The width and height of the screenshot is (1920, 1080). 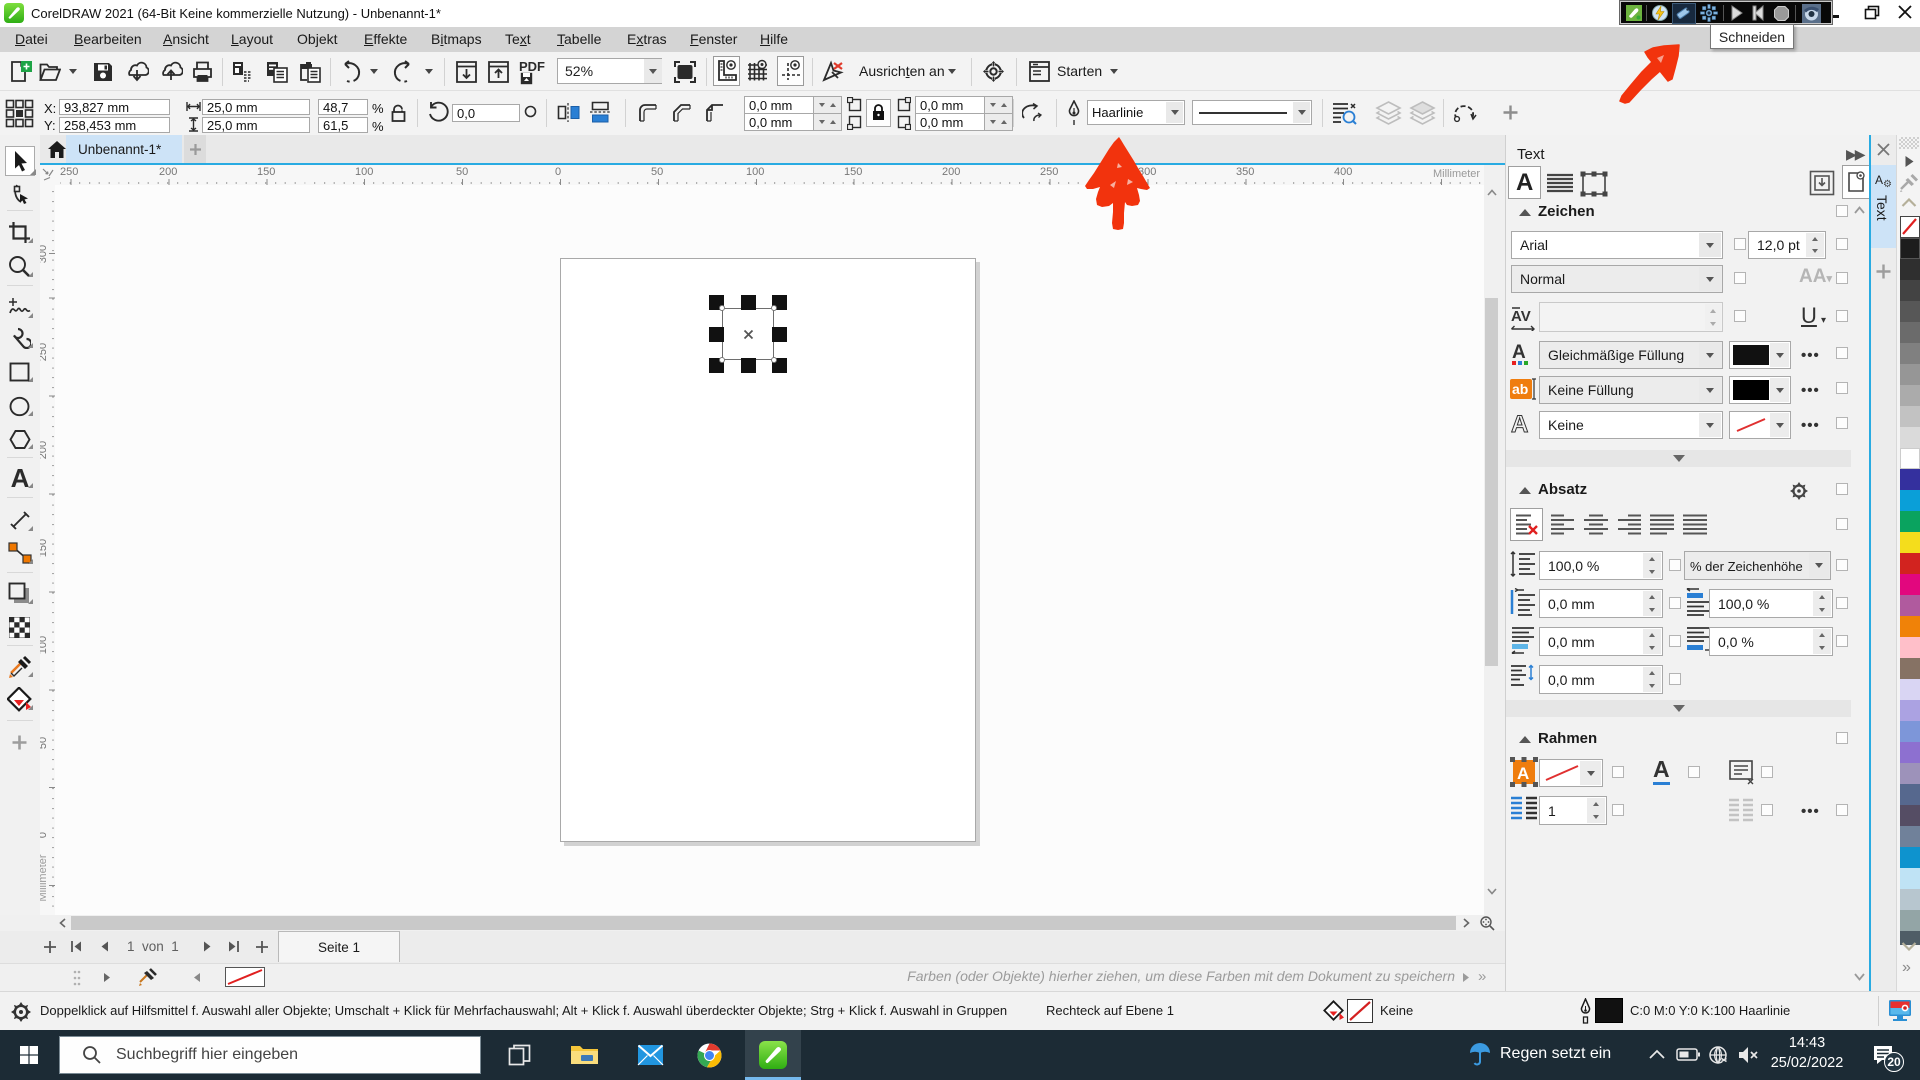 What do you see at coordinates (1520, 389) in the screenshot?
I see `svg-text: ab` at bounding box center [1520, 389].